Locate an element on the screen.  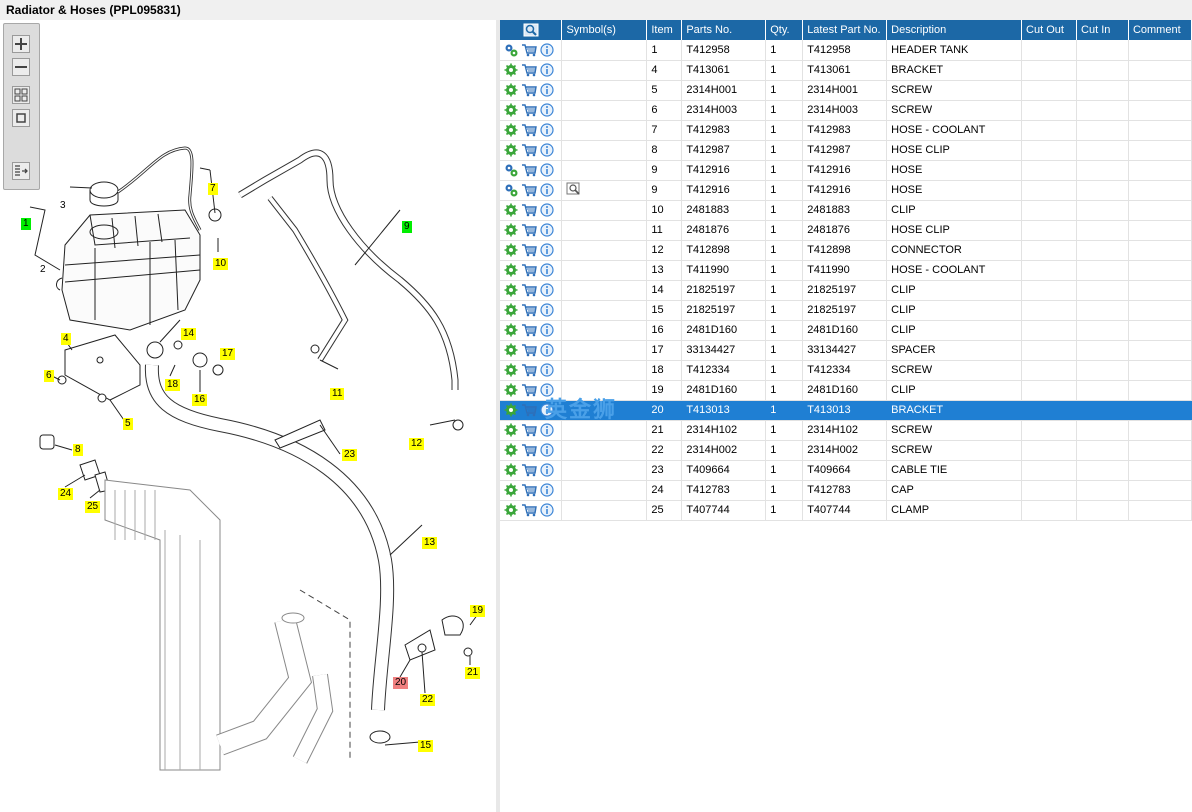
callout-15: 15 is located at coordinates (426, 746).